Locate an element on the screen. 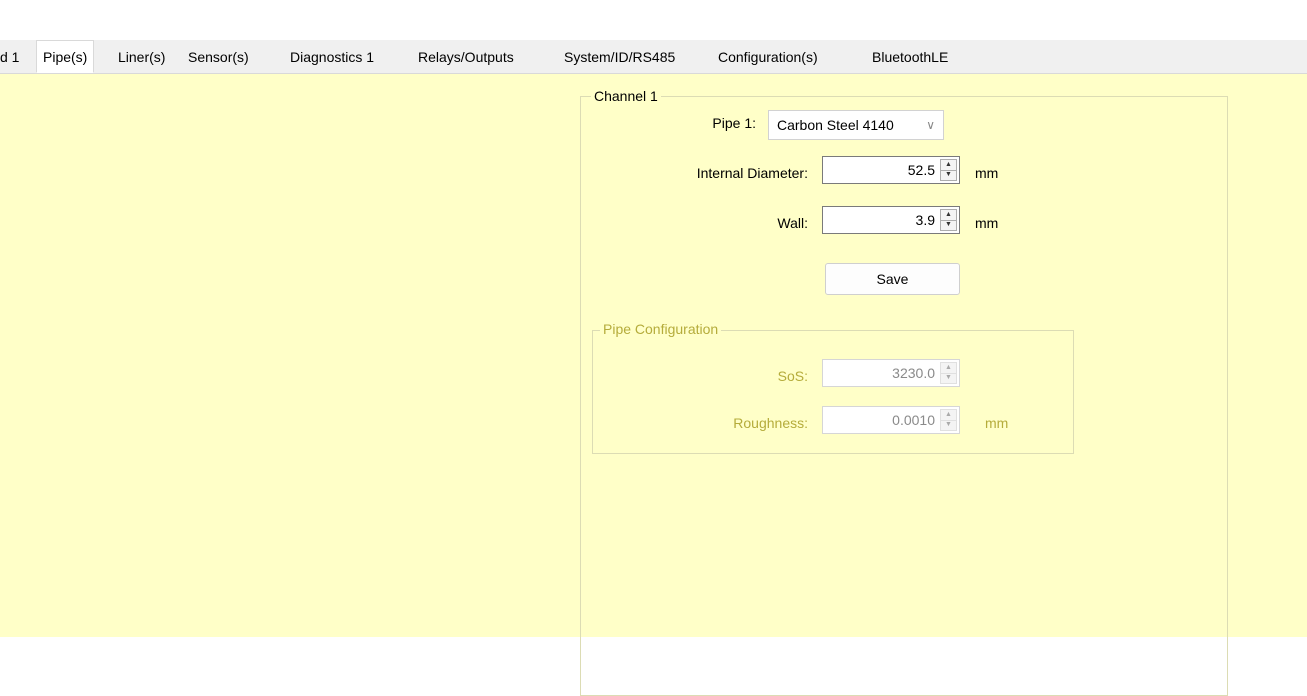 This screenshot has width=1307, height=696. channel-title: Channel 1 is located at coordinates (626, 96).